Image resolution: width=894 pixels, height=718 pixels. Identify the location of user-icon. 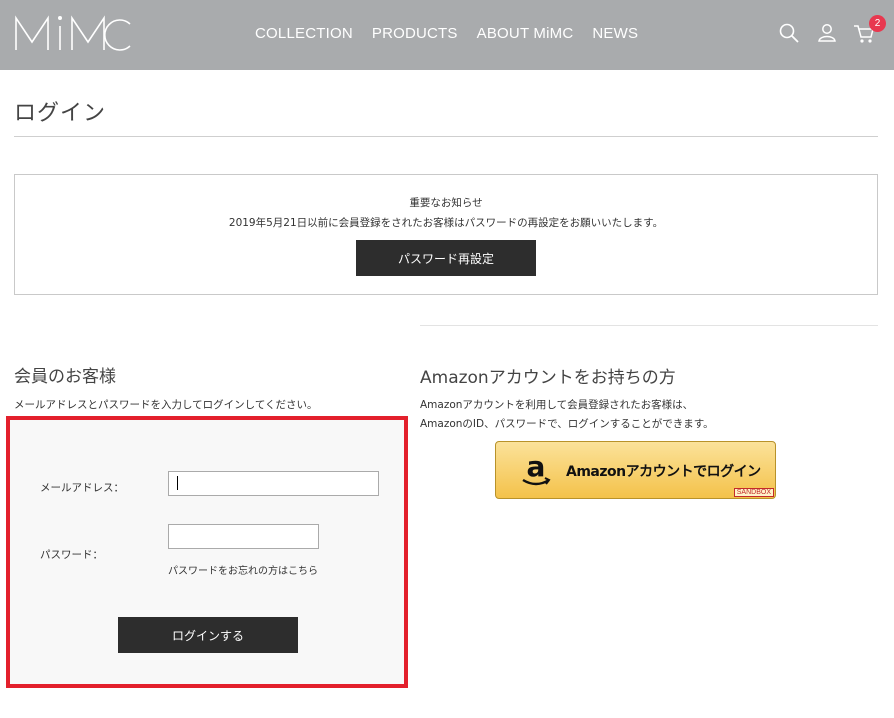
(827, 33).